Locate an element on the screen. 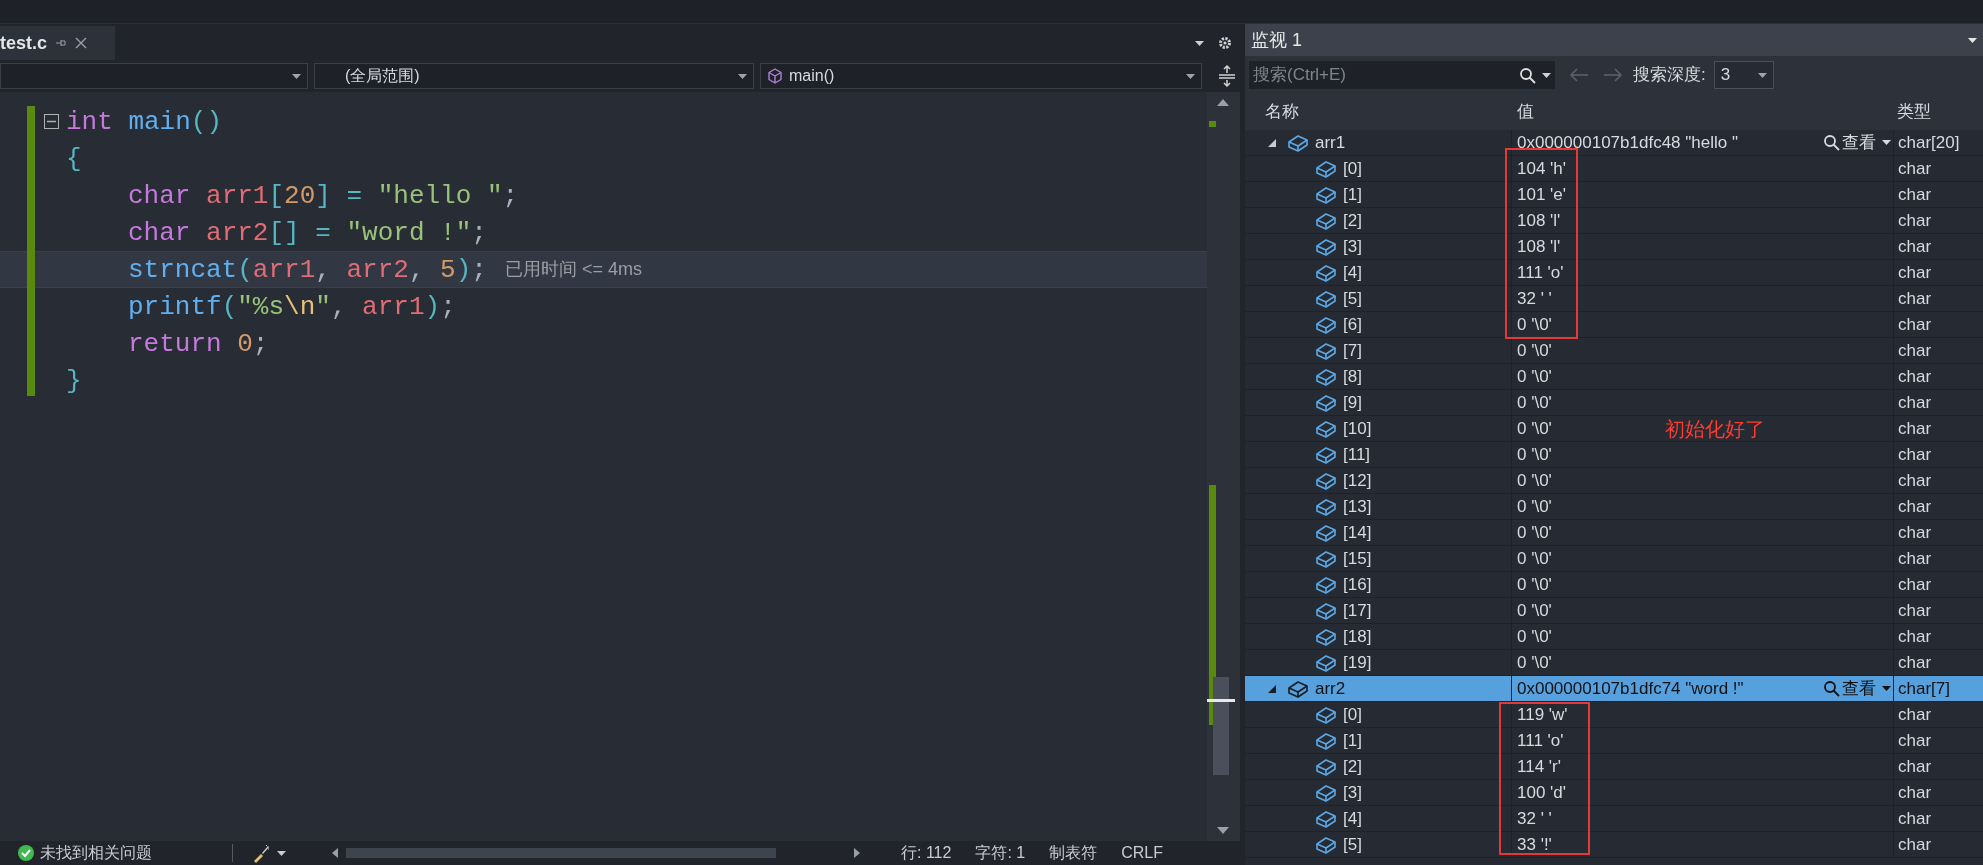  code-line: char arr1[20] = "hello "; is located at coordinates (323, 195).